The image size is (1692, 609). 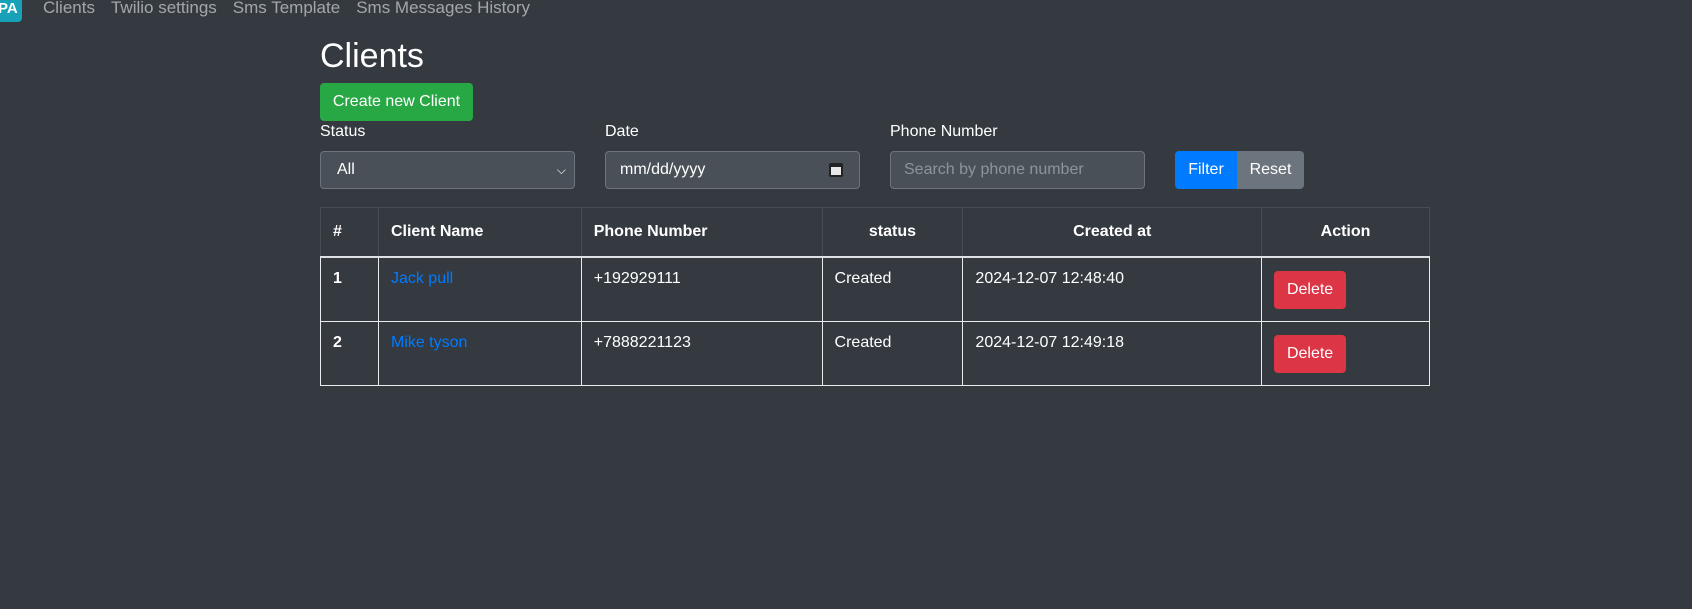 What do you see at coordinates (1112, 232) in the screenshot?
I see `header-created-at: Created at` at bounding box center [1112, 232].